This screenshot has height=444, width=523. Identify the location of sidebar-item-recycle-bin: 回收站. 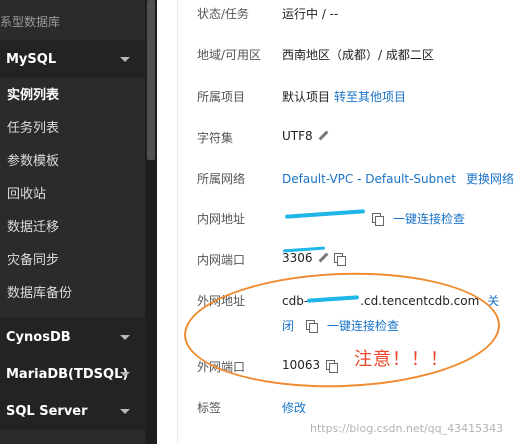
(72, 192).